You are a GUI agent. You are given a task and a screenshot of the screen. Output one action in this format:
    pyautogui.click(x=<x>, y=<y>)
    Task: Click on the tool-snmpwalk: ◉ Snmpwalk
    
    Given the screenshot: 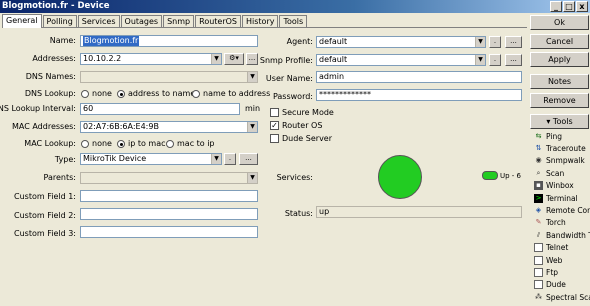 What is the action you would take?
    pyautogui.click(x=560, y=161)
    